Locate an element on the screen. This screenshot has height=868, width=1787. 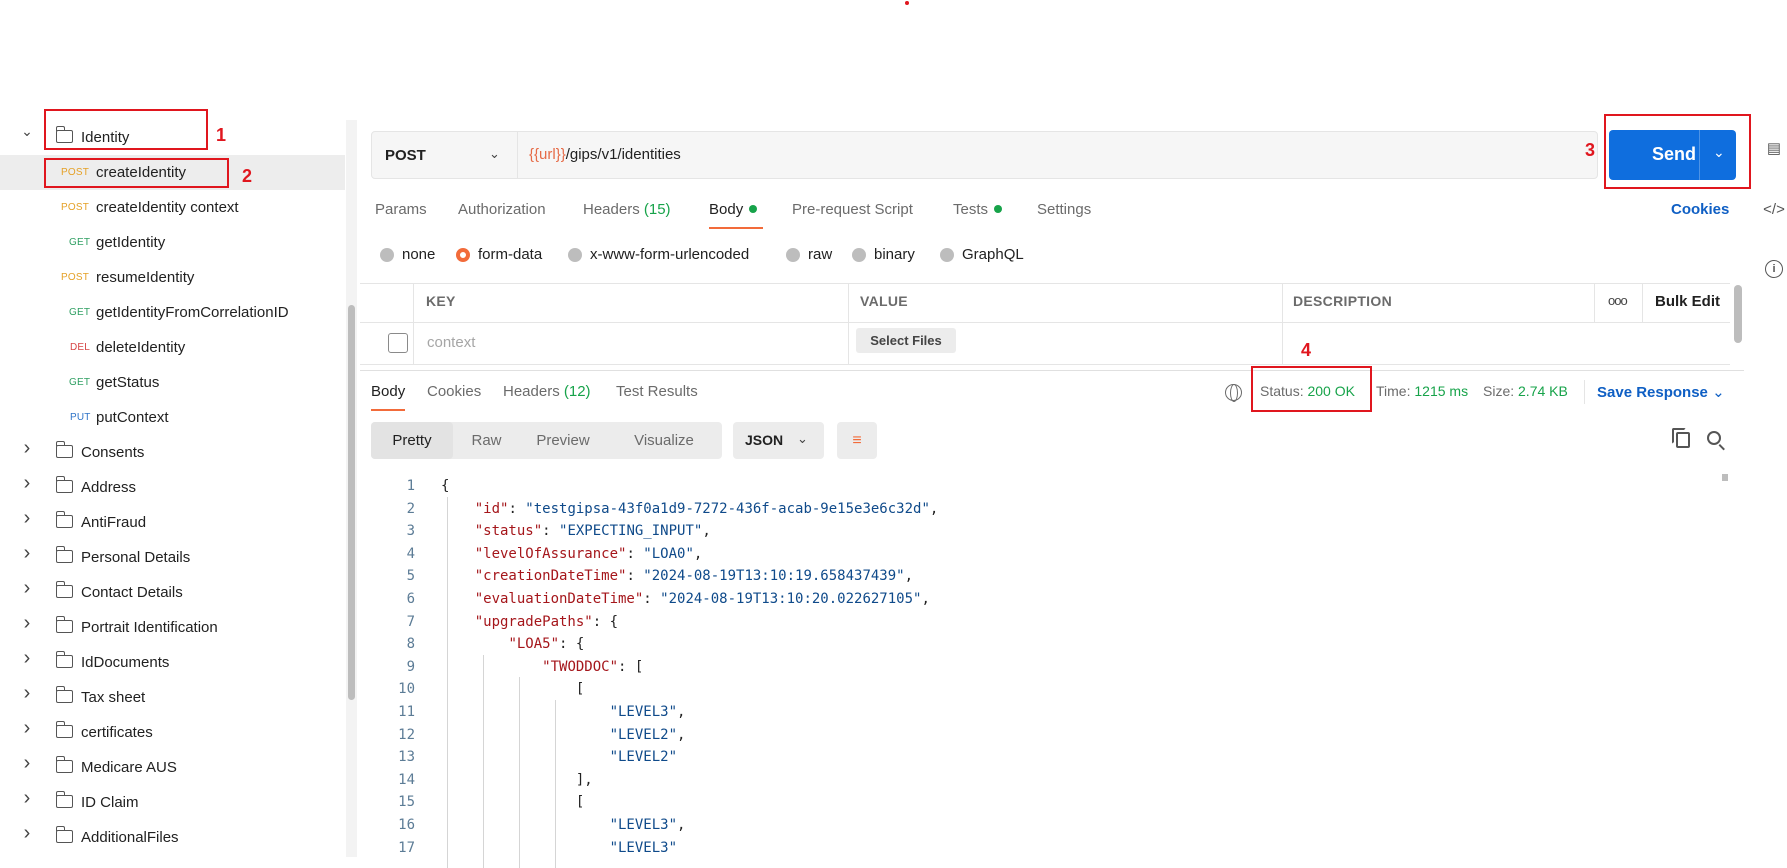
save-response-button: Save Response ⌄ is located at coordinates (1661, 392).